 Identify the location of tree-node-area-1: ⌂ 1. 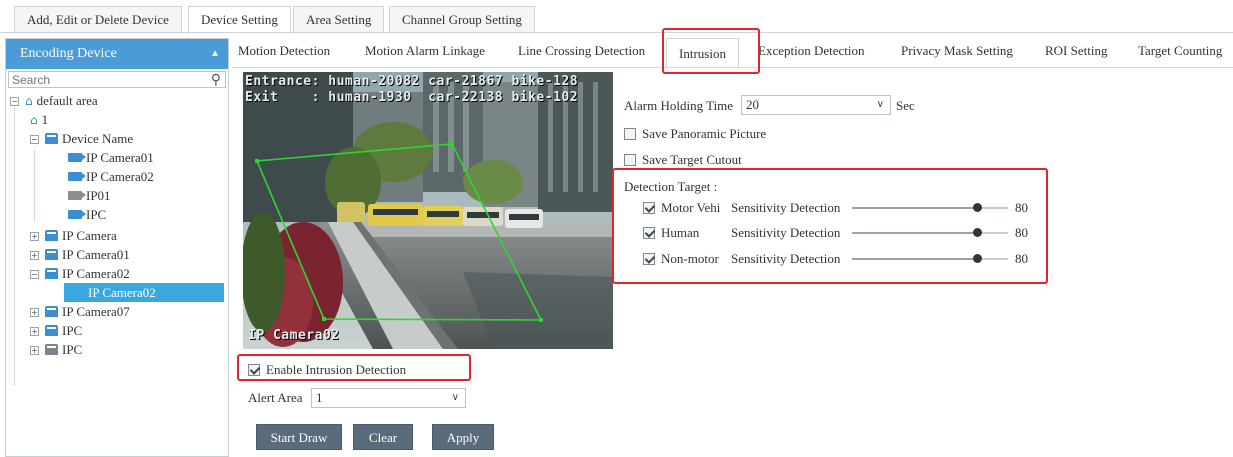
(39, 119).